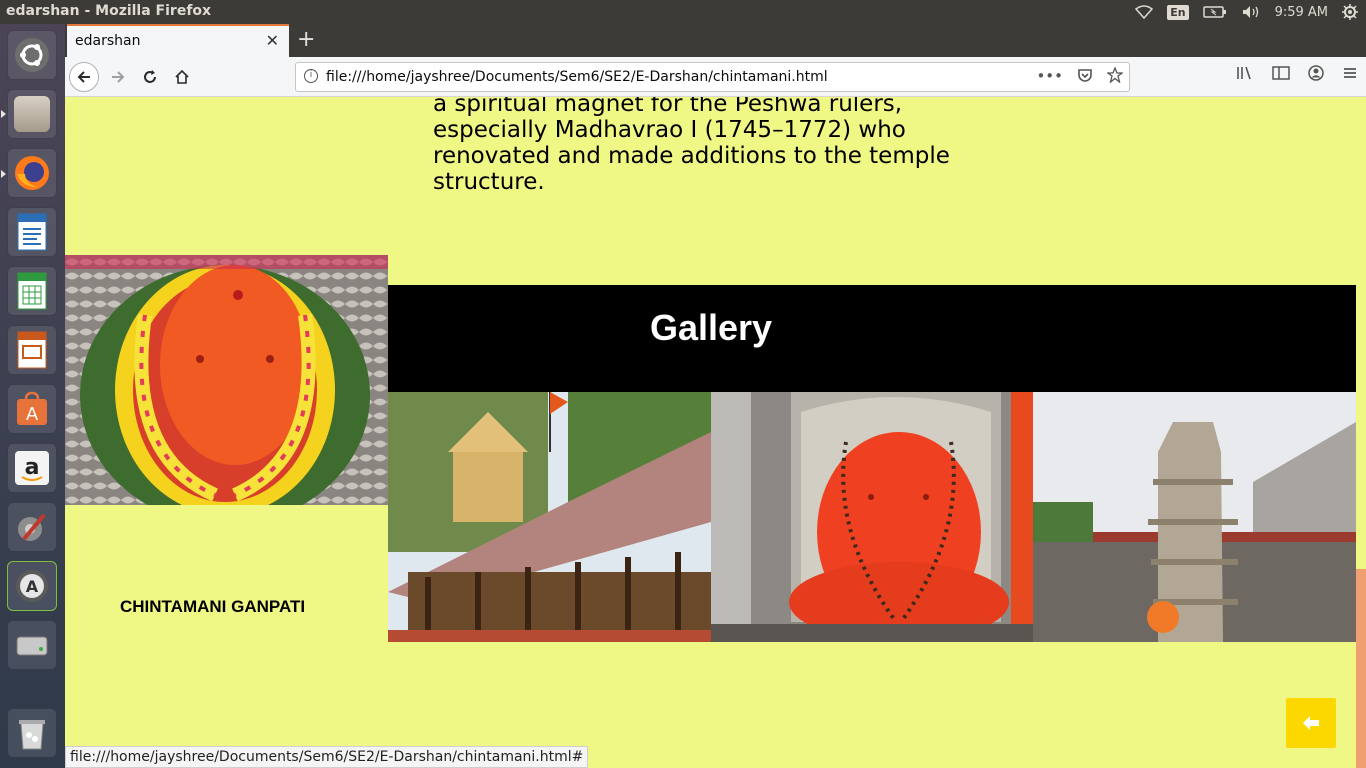 The image size is (1366, 768). I want to click on reload-button, so click(150, 77).